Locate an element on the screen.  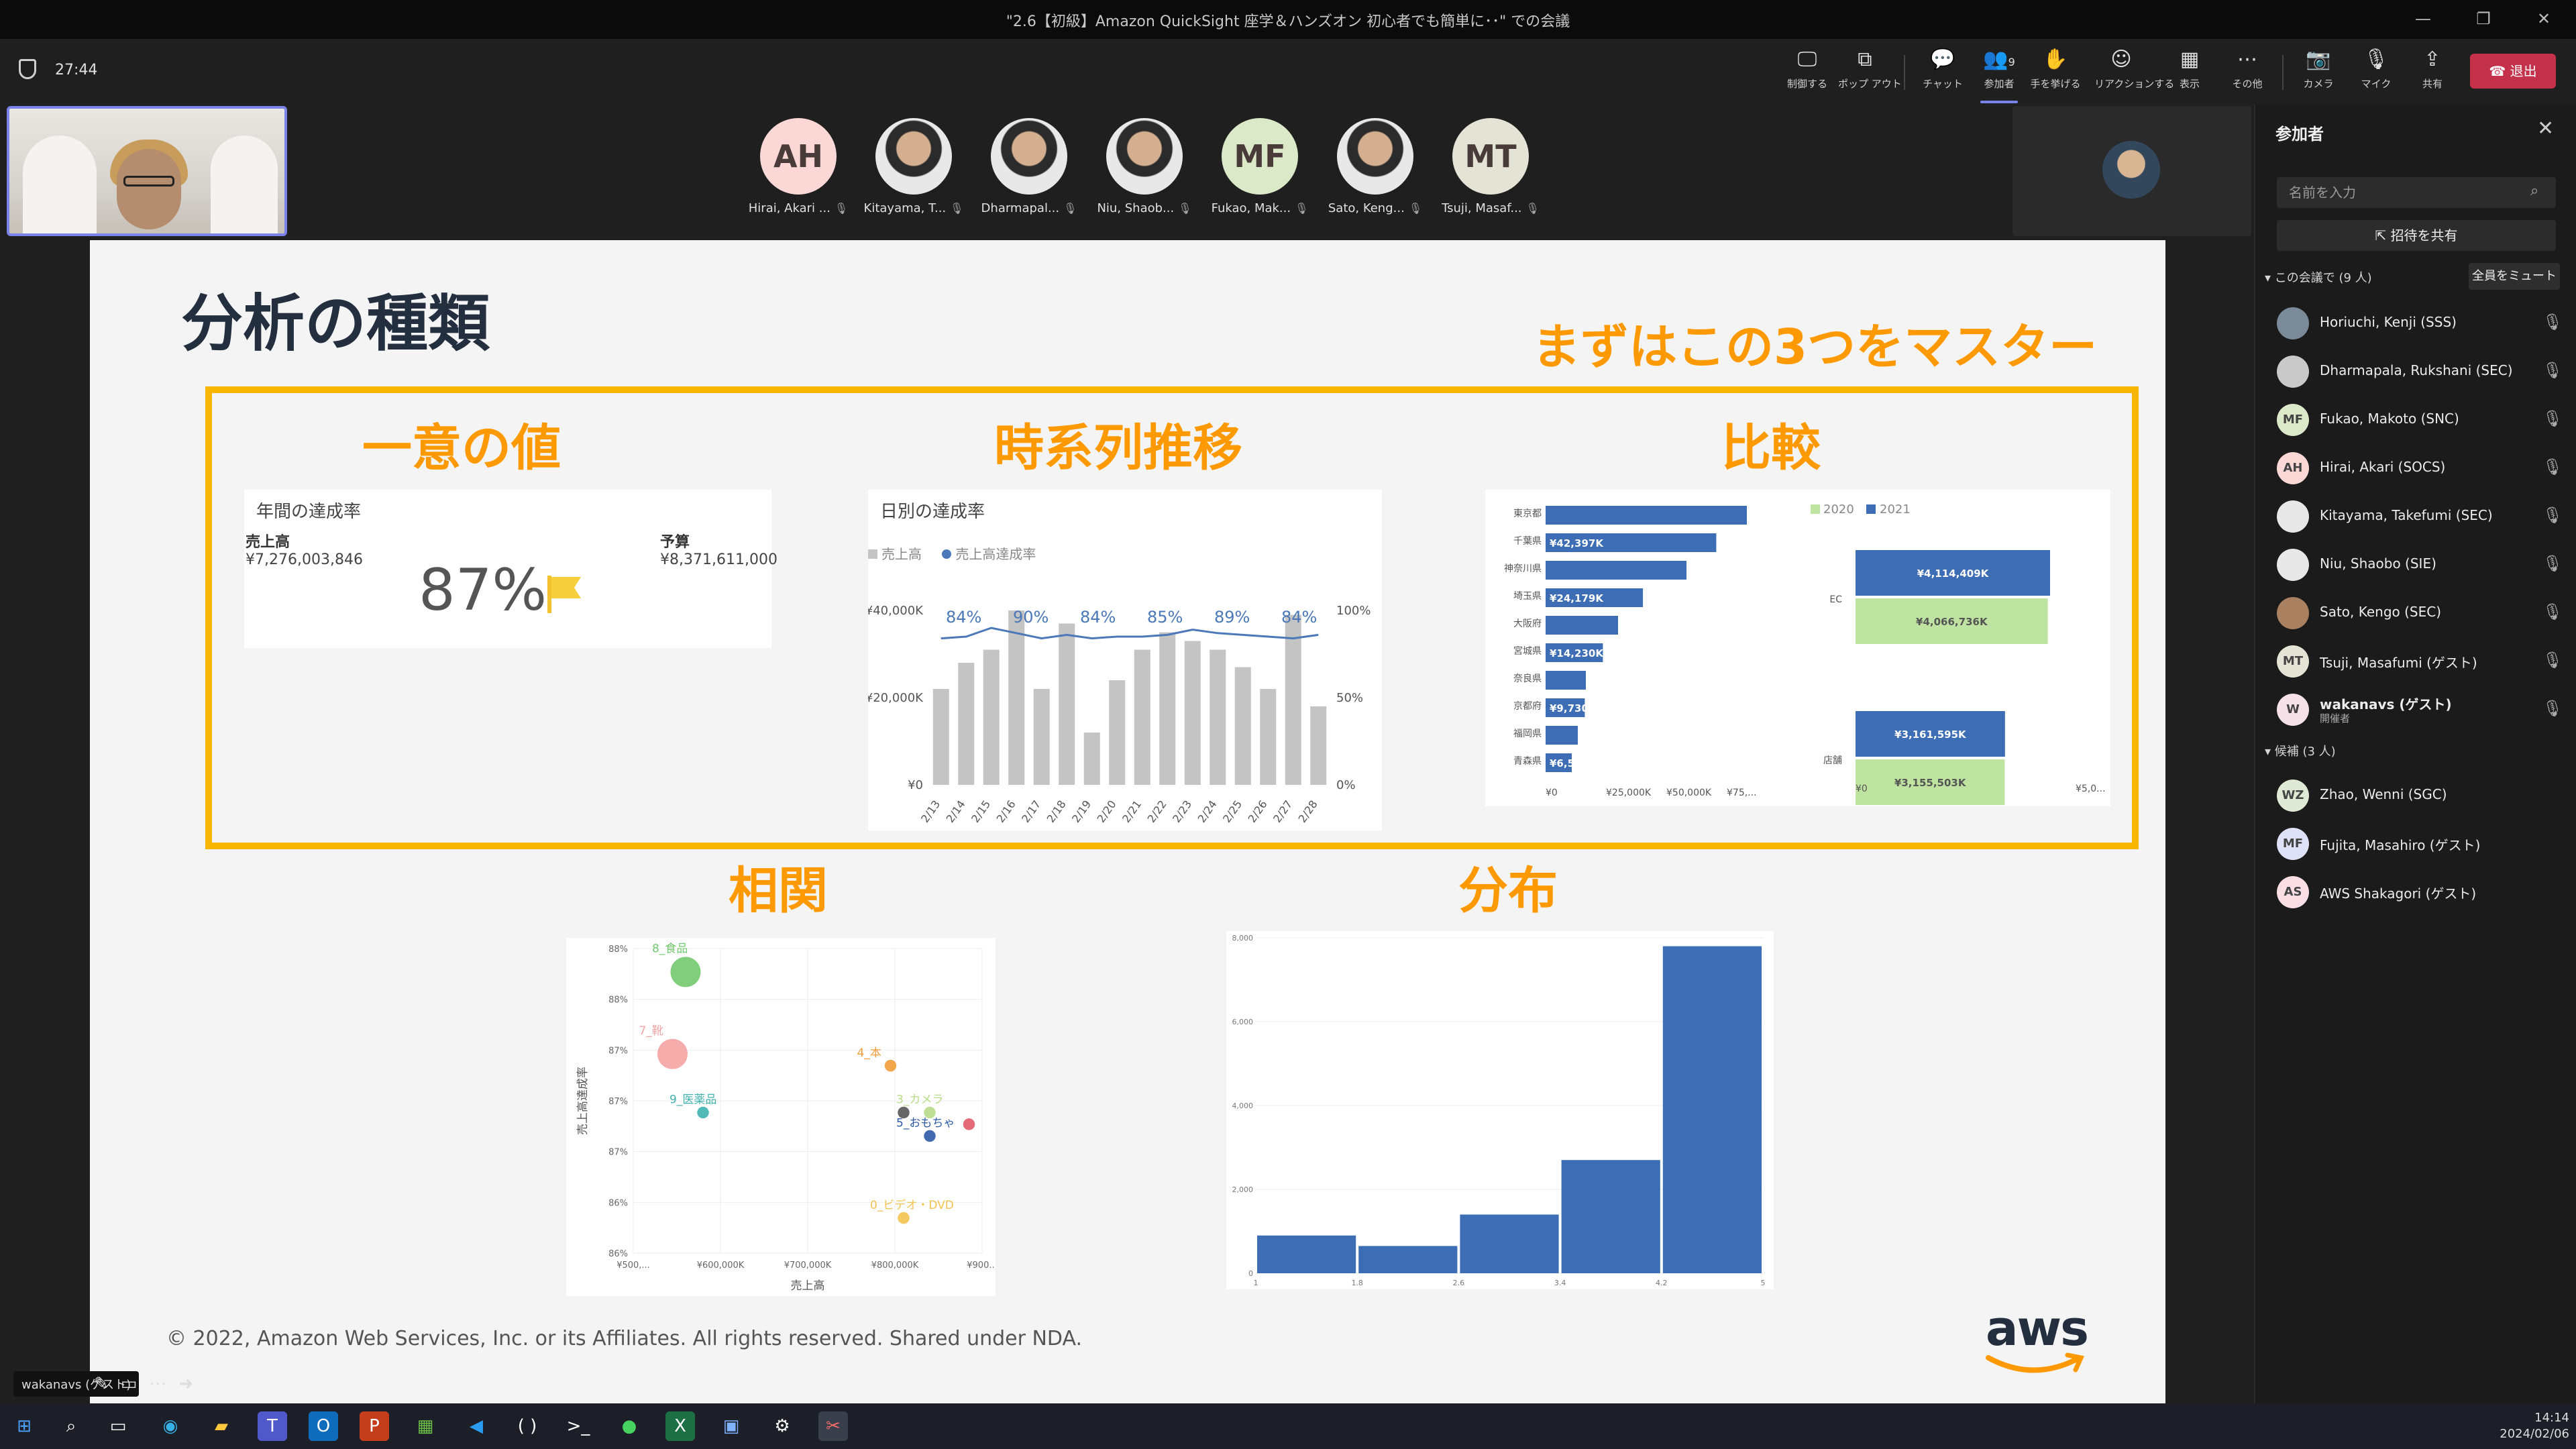
data-label: ¥9,730K is located at coordinates (1573, 708).